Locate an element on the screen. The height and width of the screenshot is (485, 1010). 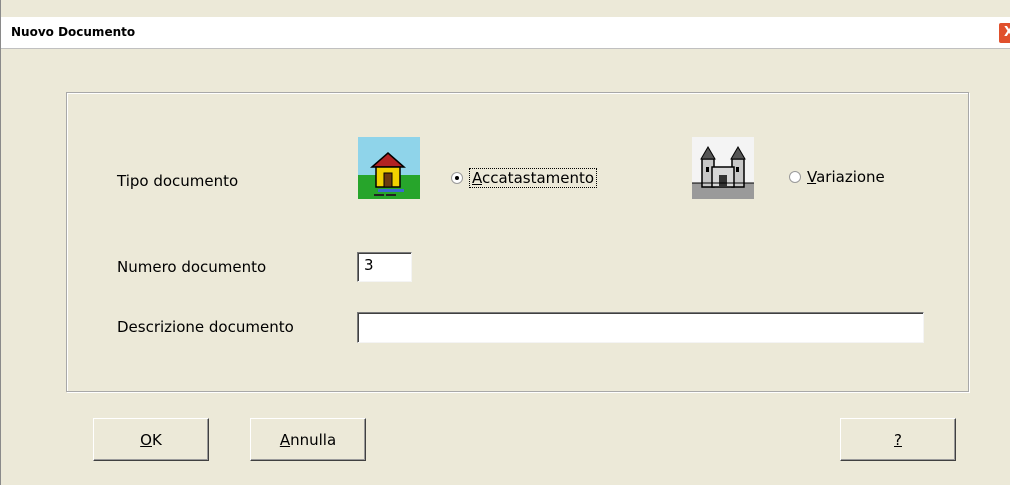
mnemonic-v: V is located at coordinates (812, 177).